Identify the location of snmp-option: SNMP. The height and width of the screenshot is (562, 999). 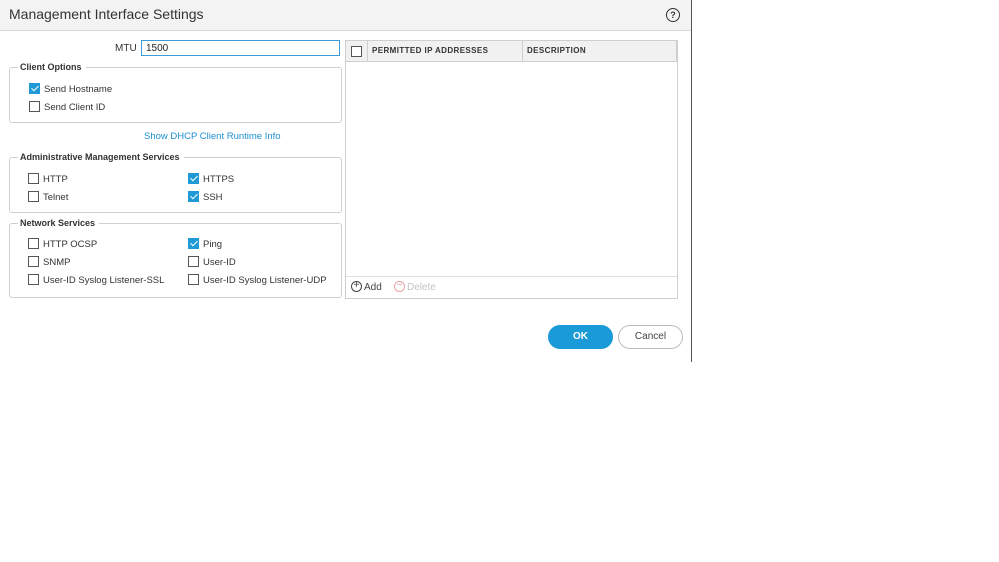
(49, 262).